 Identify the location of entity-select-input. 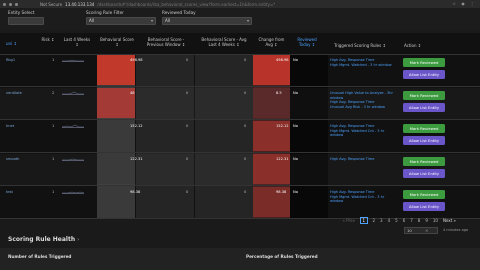
(26, 21).